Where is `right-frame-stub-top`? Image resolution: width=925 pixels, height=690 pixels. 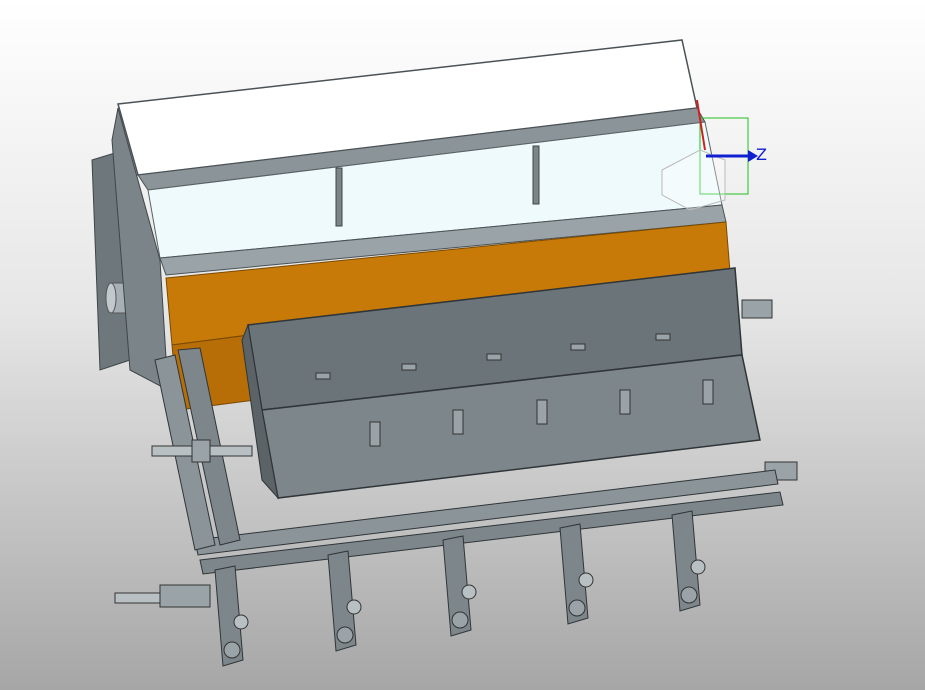 right-frame-stub-top is located at coordinates (757, 309).